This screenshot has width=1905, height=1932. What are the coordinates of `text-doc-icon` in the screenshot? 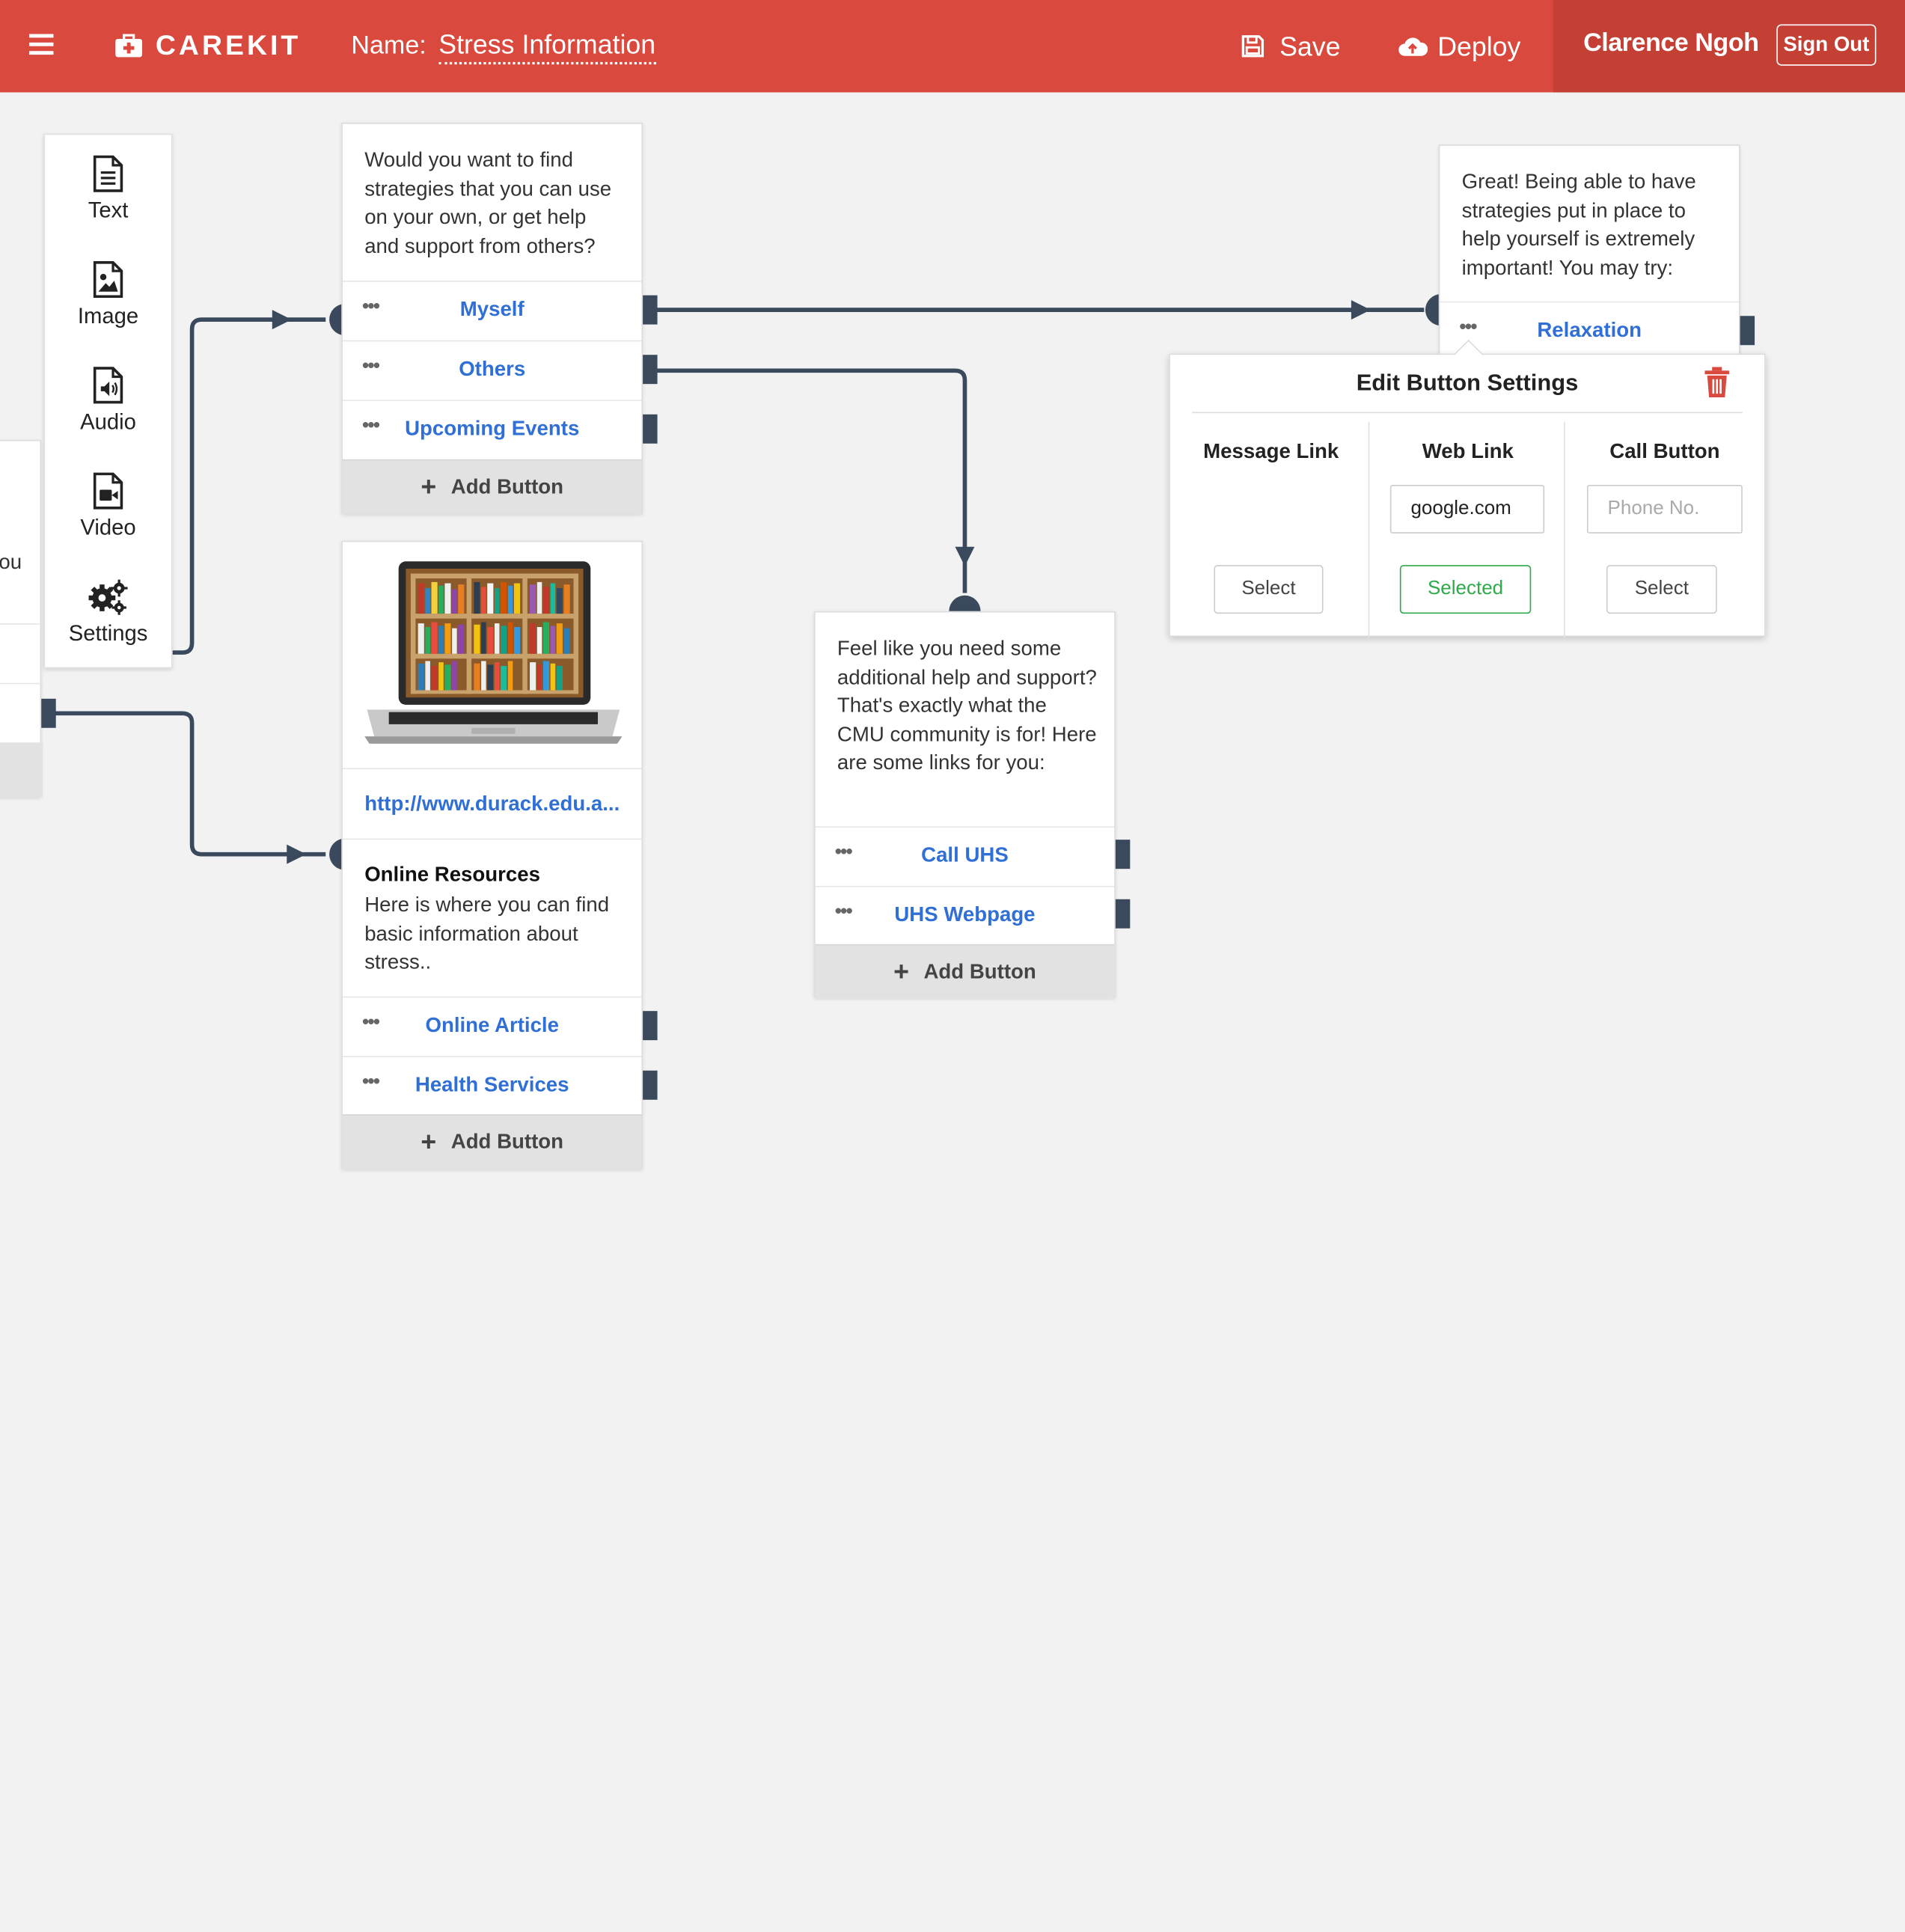 It's located at (108, 173).